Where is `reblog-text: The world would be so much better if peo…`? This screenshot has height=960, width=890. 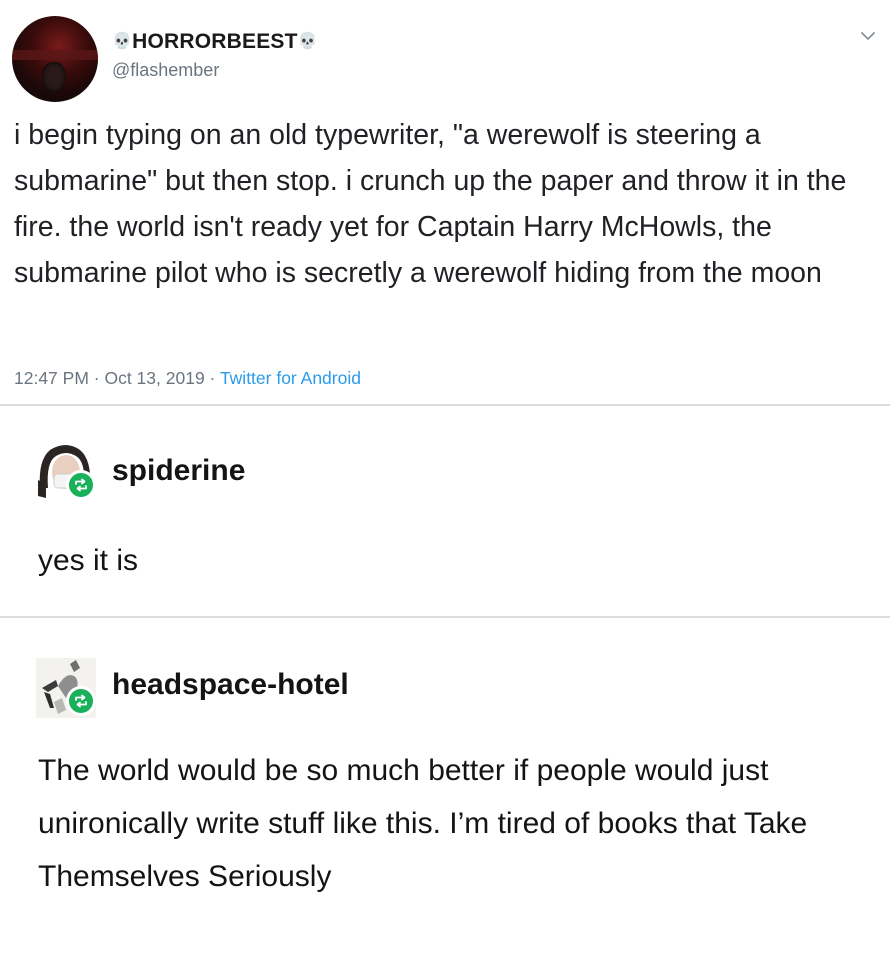 reblog-text: The world would be so much better if peo… is located at coordinates (423, 823).